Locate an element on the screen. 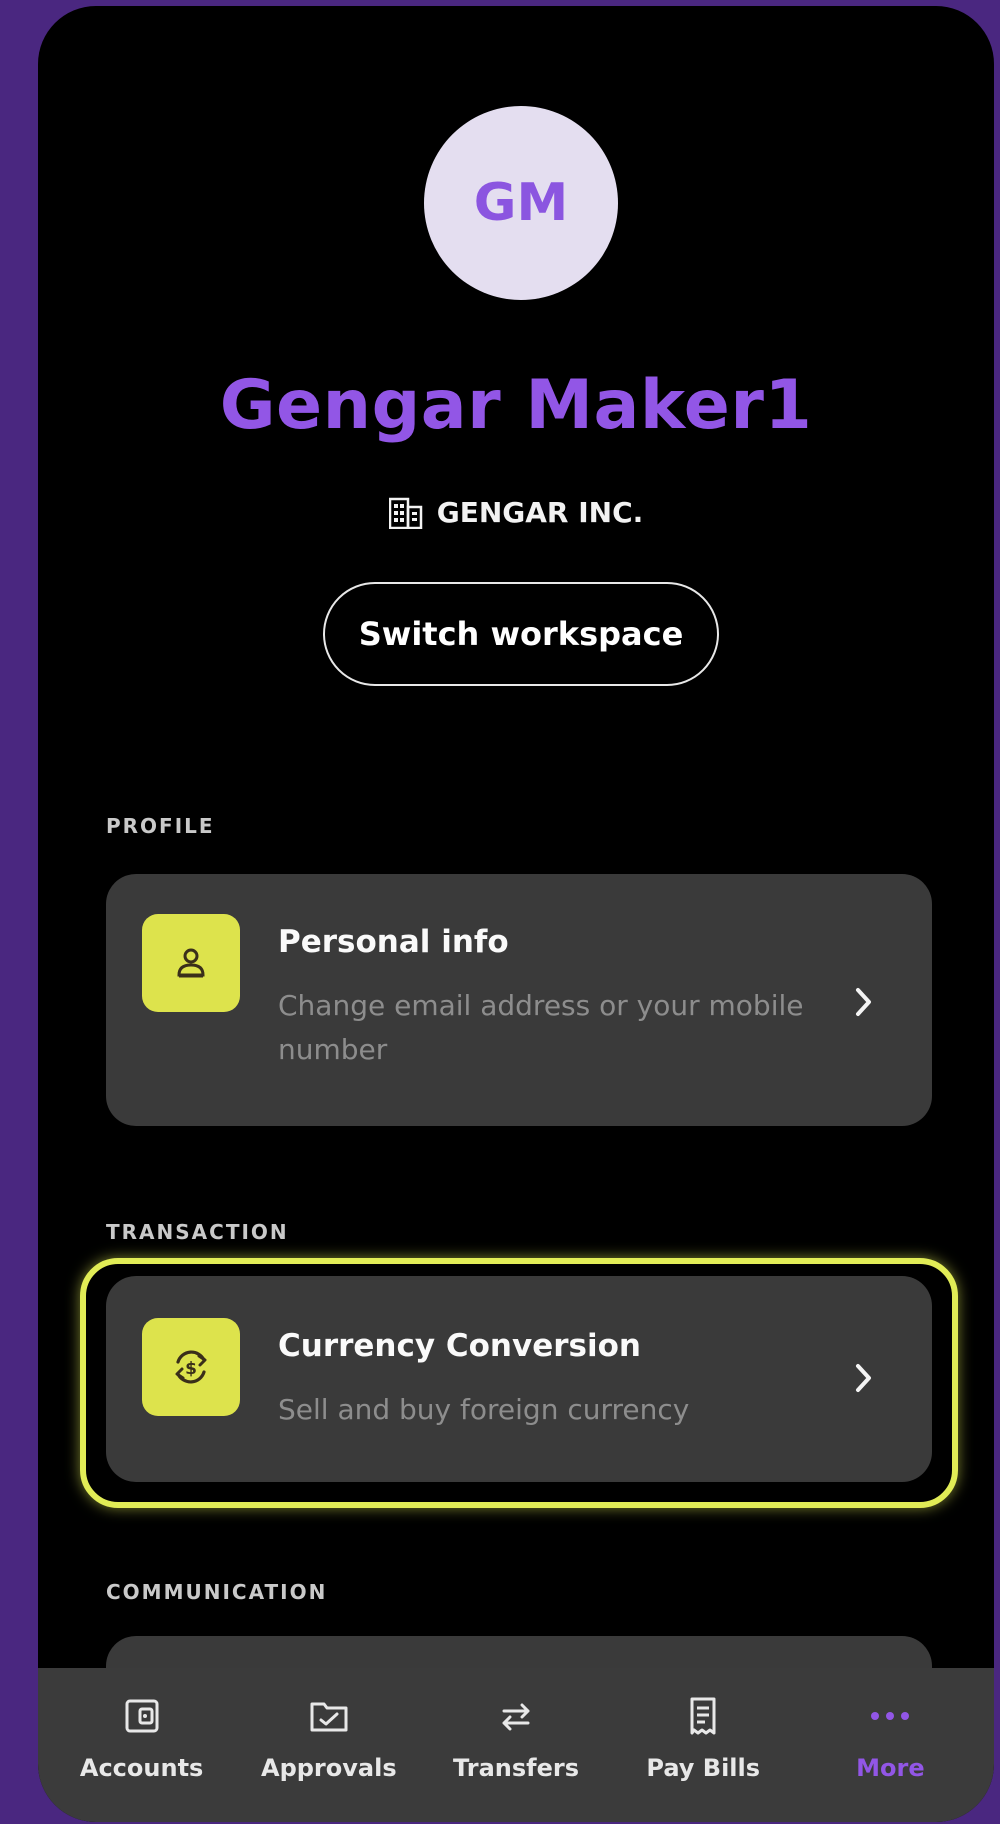 This screenshot has height=1824, width=1000. tab-pay-bills: Pay Bills is located at coordinates (703, 1745).